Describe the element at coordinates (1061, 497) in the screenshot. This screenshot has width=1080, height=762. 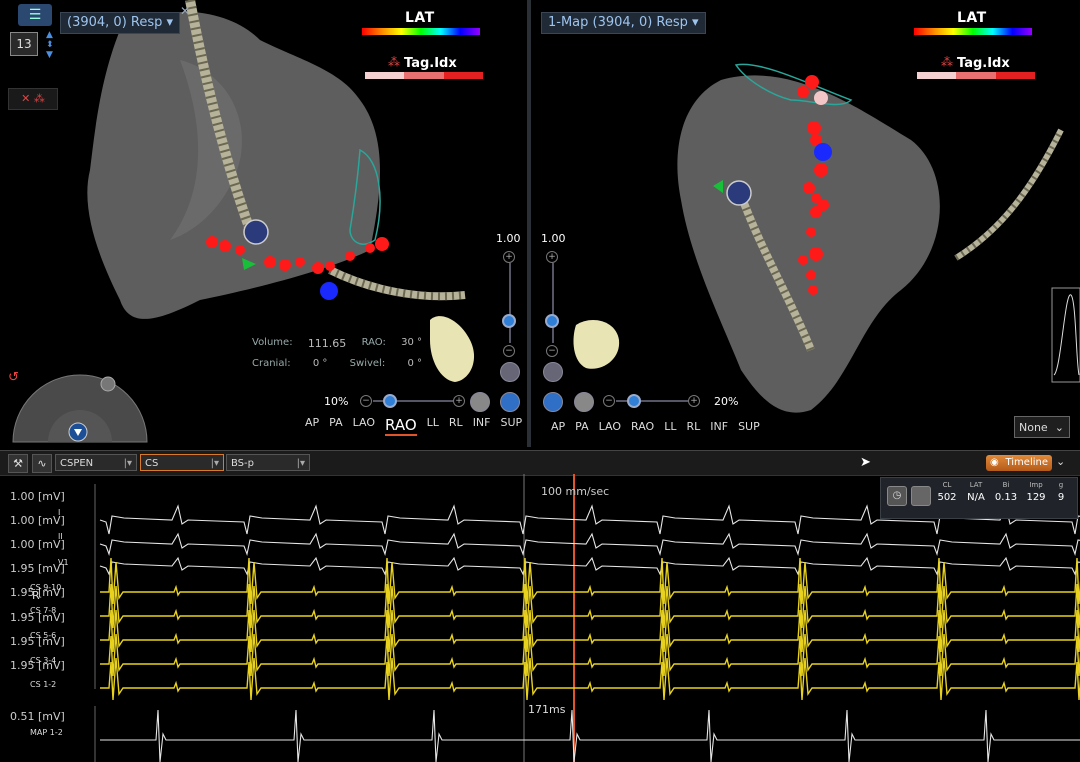
I see `g-value: 9` at that location.